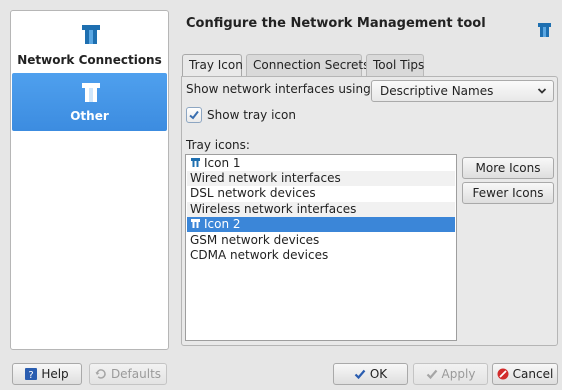 The height and width of the screenshot is (390, 562). Describe the element at coordinates (508, 193) in the screenshot. I see `fewer-icons-button: Fewer Icons` at that location.